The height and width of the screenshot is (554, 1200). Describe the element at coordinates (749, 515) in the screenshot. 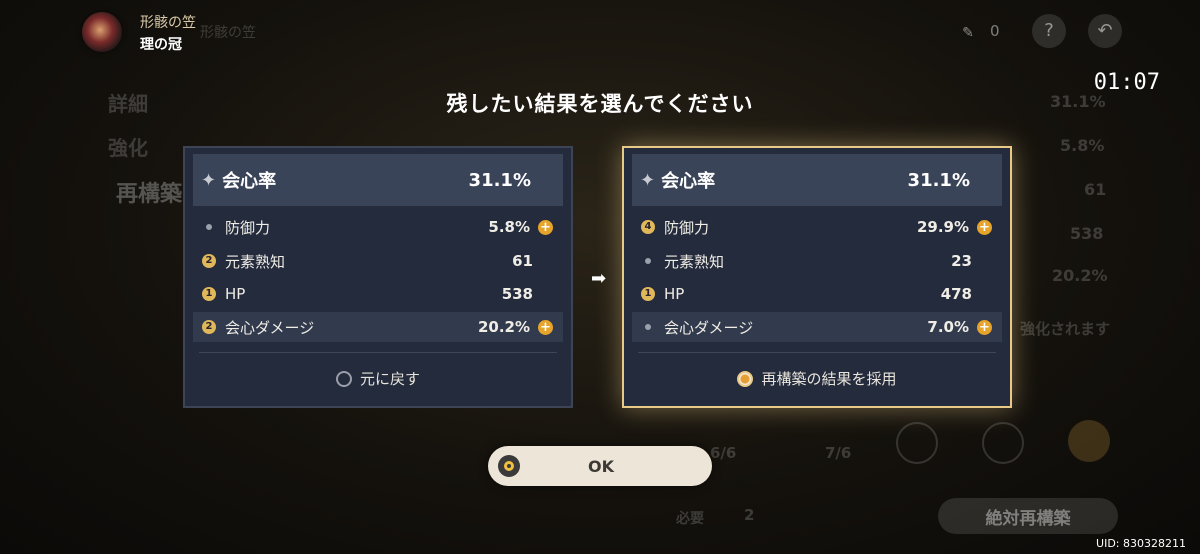

I see `bg-required-count: 2` at that location.